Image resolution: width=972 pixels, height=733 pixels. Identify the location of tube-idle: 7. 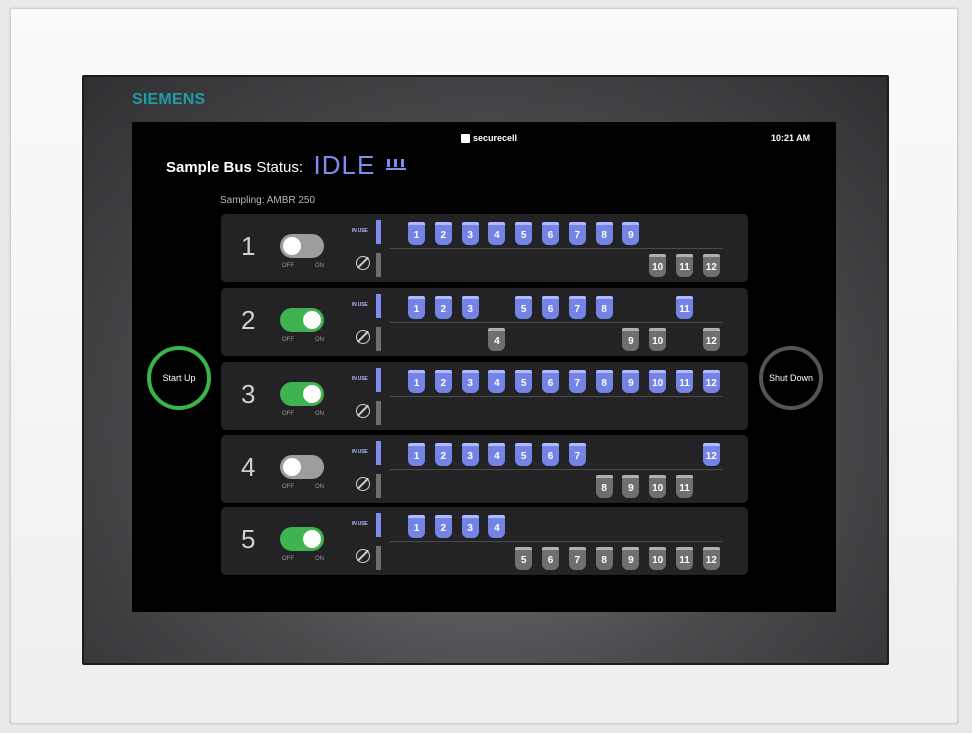
(577, 558).